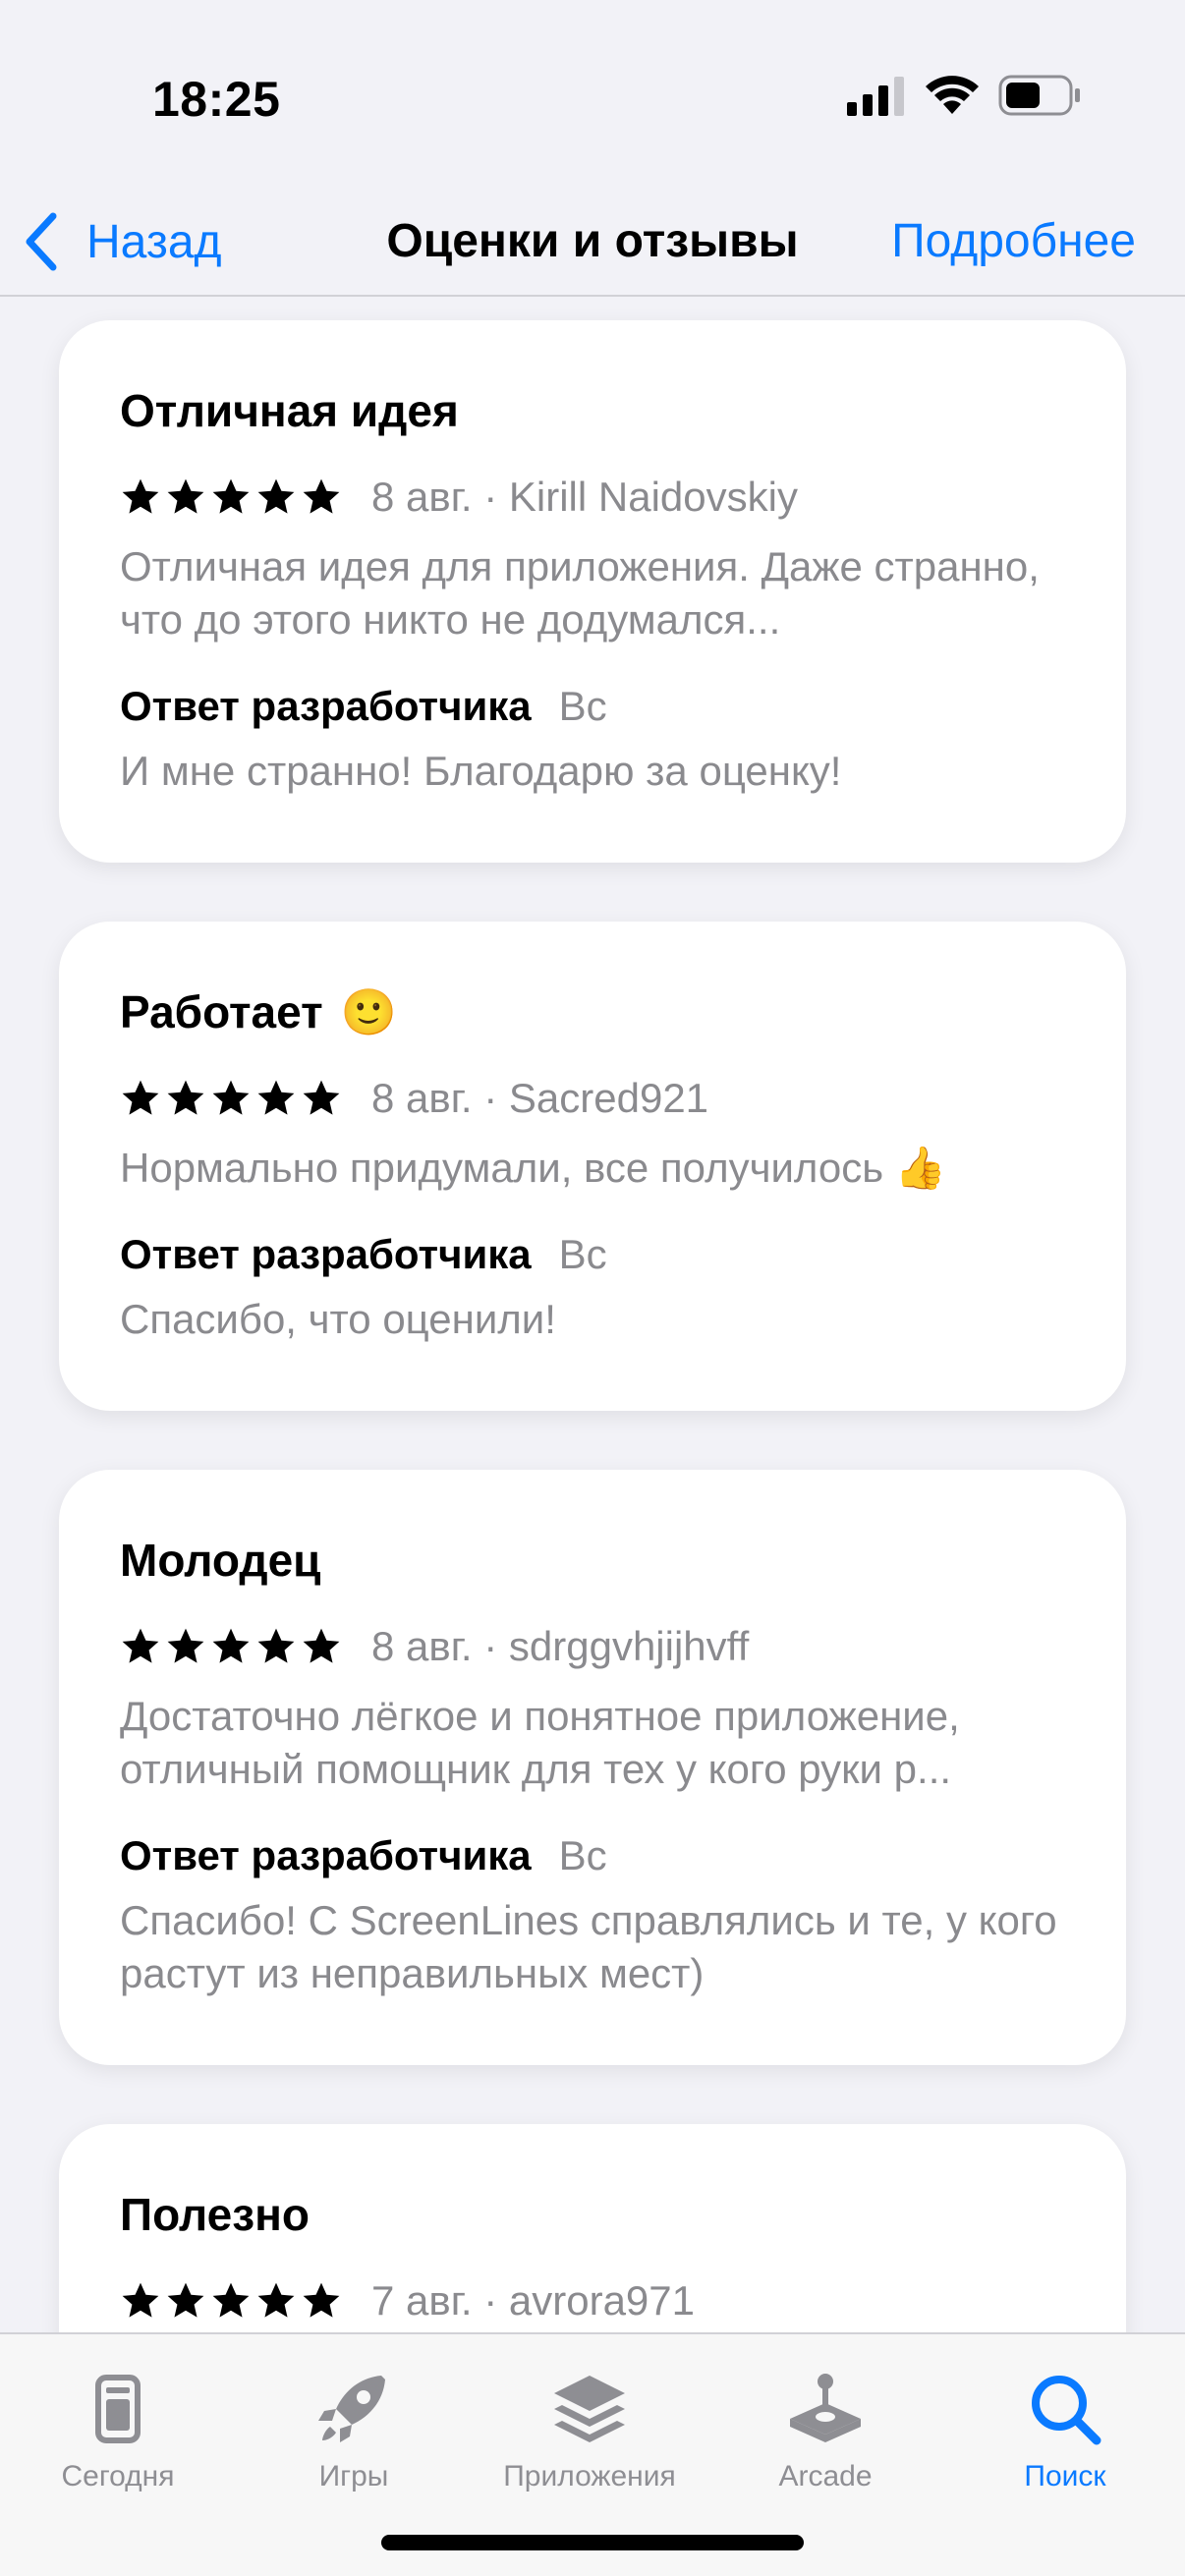 The image size is (1185, 2576). What do you see at coordinates (826, 2408) in the screenshot?
I see `arcade-joystick-icon` at bounding box center [826, 2408].